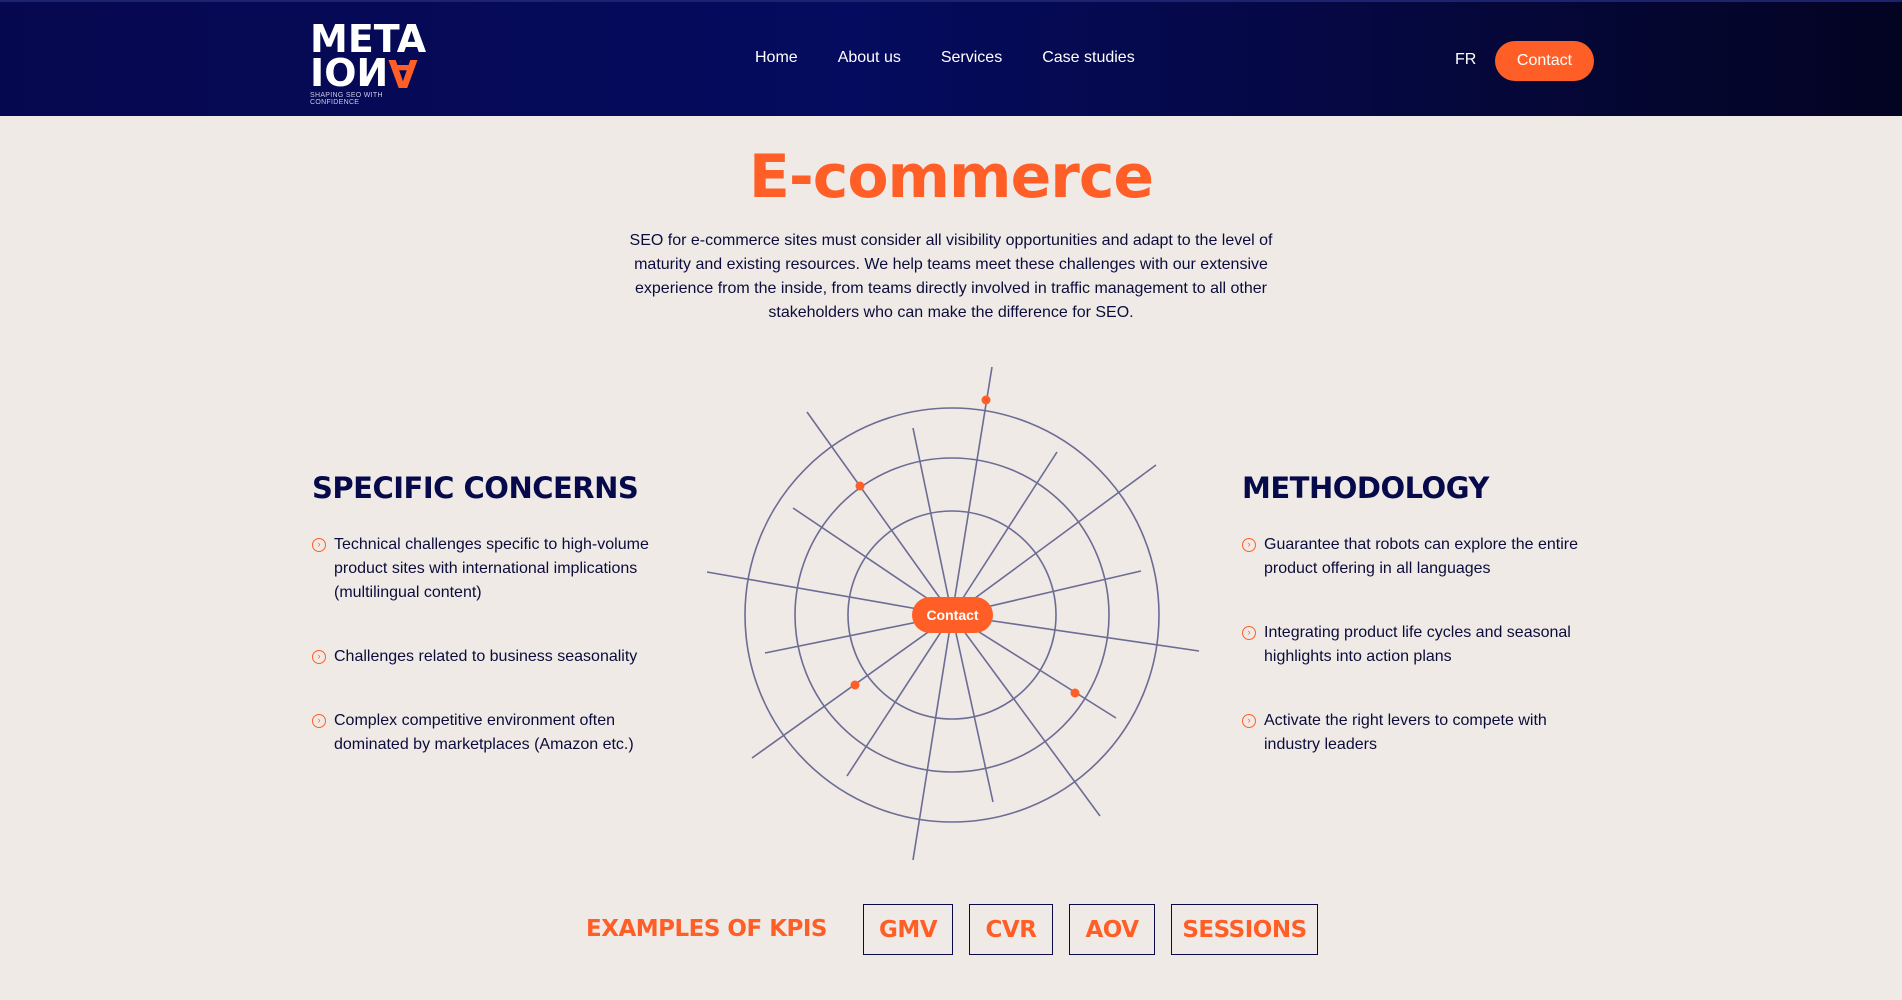 Image resolution: width=1902 pixels, height=1000 pixels. Describe the element at coordinates (403, 73) in the screenshot. I see `logo-accent-letter: A` at that location.